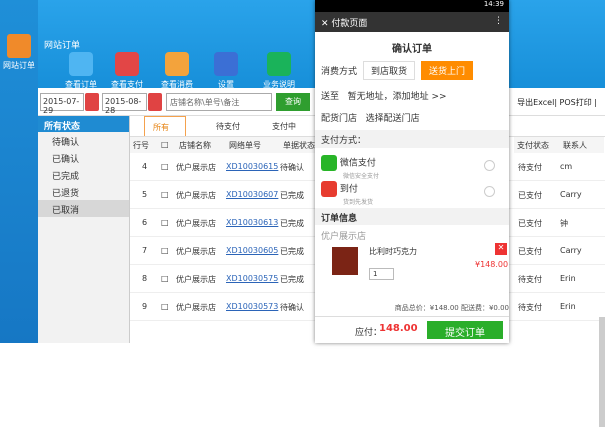 The width and height of the screenshot is (605, 427). Describe the element at coordinates (412, 6) in the screenshot. I see `phone-status-bar: 14:39` at that location.